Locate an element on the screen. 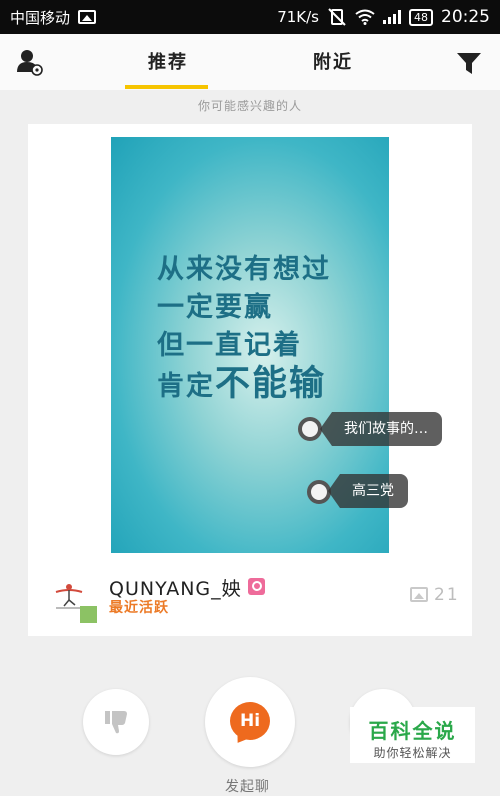 The height and width of the screenshot is (796, 500). gallery-notification-icon is located at coordinates (87, 17).